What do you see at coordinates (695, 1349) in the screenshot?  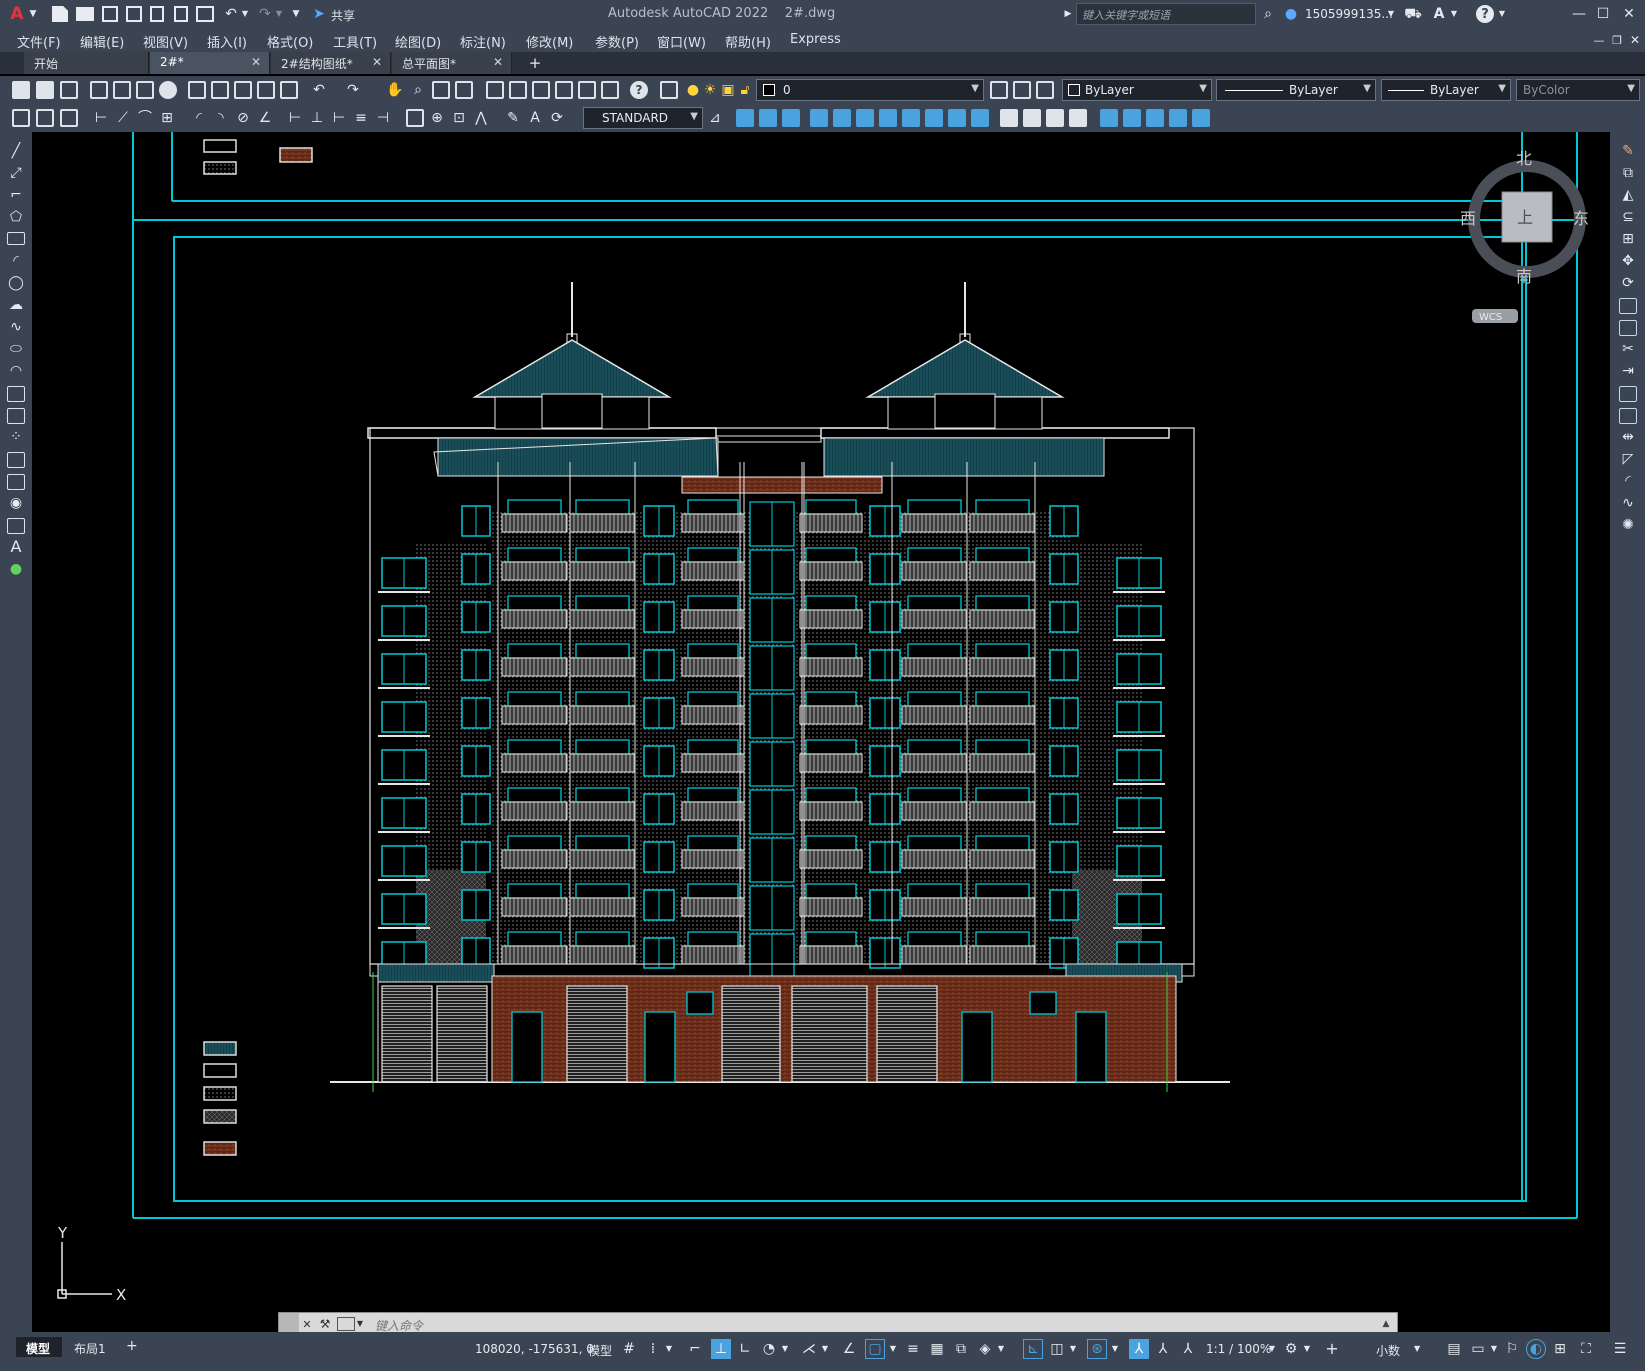 I see `infer-constraints-icon: ⌐` at bounding box center [695, 1349].